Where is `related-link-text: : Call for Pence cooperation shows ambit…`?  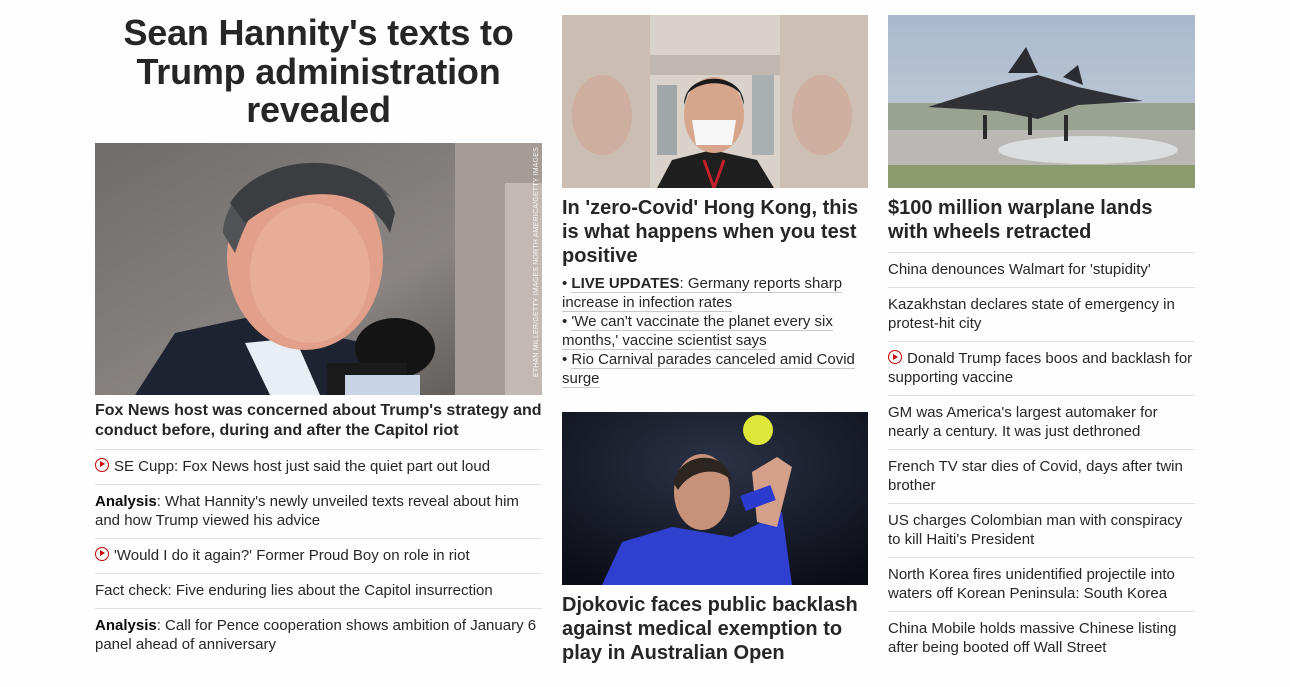
related-link-text: : Call for Pence cooperation shows ambit… is located at coordinates (316, 634).